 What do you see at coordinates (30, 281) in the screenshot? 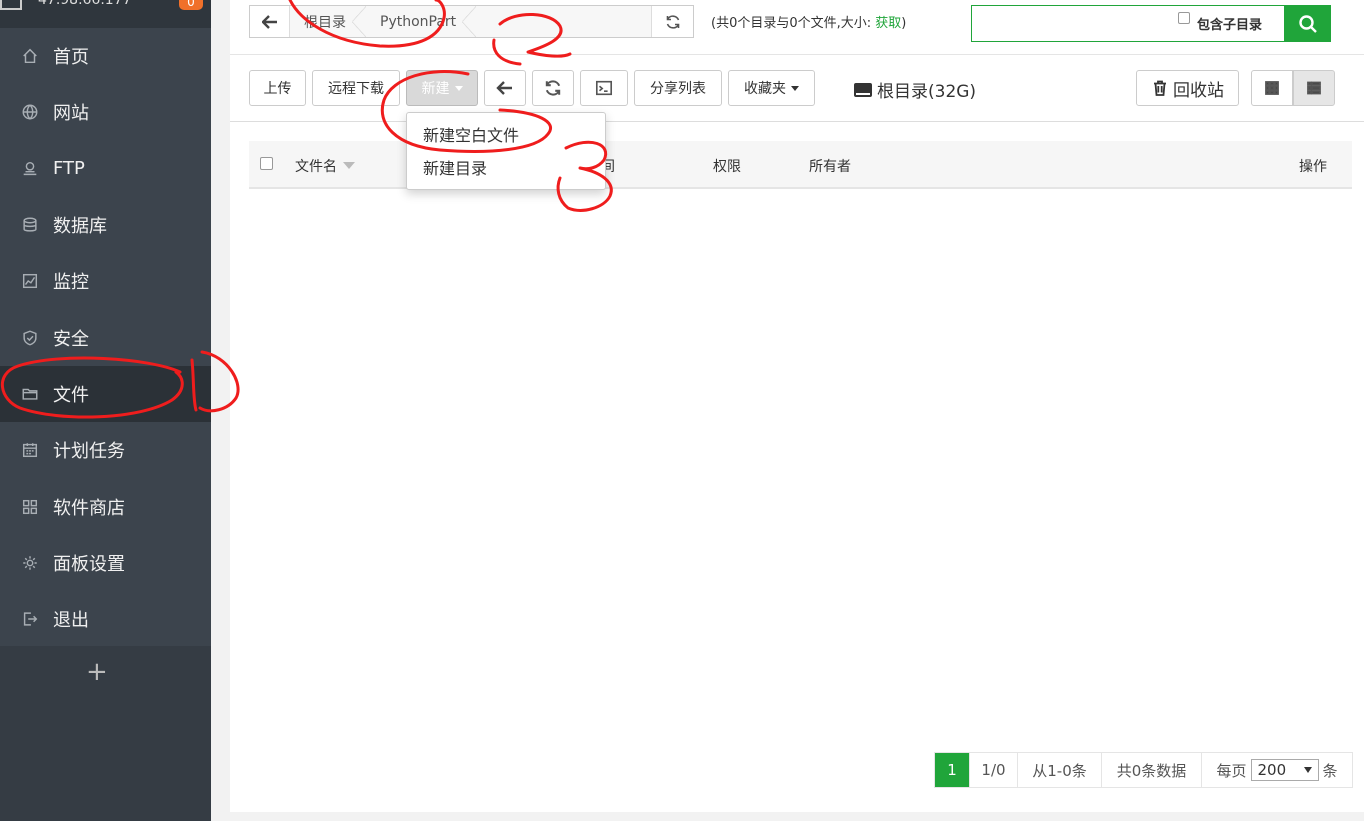
I see `monitor-chart-icon` at bounding box center [30, 281].